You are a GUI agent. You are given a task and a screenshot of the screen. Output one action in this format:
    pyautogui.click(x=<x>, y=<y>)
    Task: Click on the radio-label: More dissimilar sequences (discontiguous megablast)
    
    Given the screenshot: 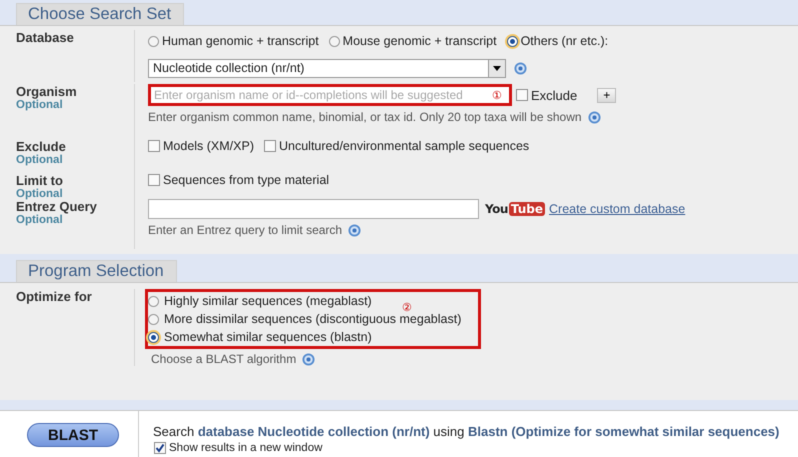 What is the action you would take?
    pyautogui.click(x=313, y=319)
    